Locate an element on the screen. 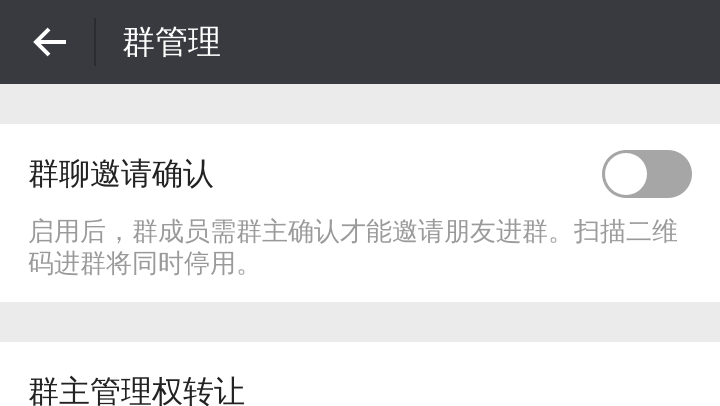  toggle-switch is located at coordinates (647, 174).